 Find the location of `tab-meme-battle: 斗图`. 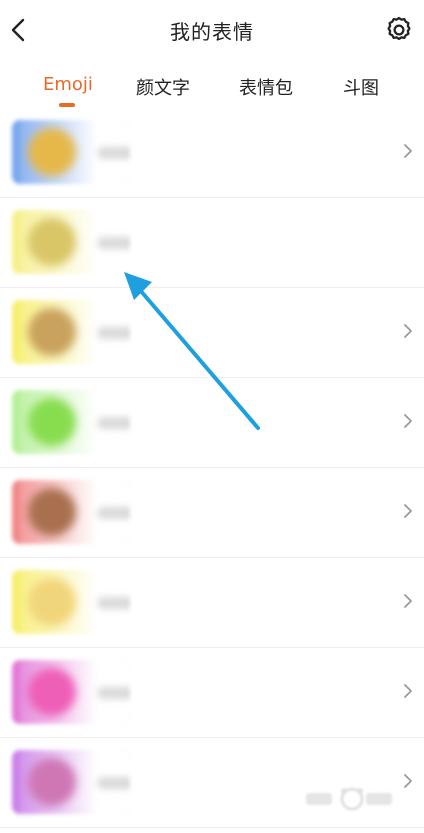

tab-meme-battle: 斗图 is located at coordinates (361, 87).